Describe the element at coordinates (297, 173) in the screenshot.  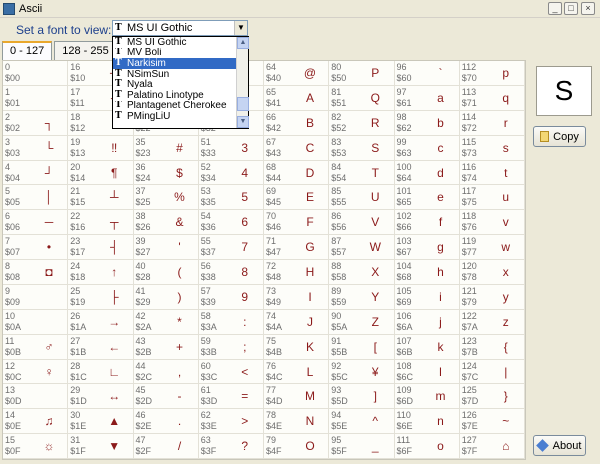
I see `char-cell: 68 $44 D` at that location.